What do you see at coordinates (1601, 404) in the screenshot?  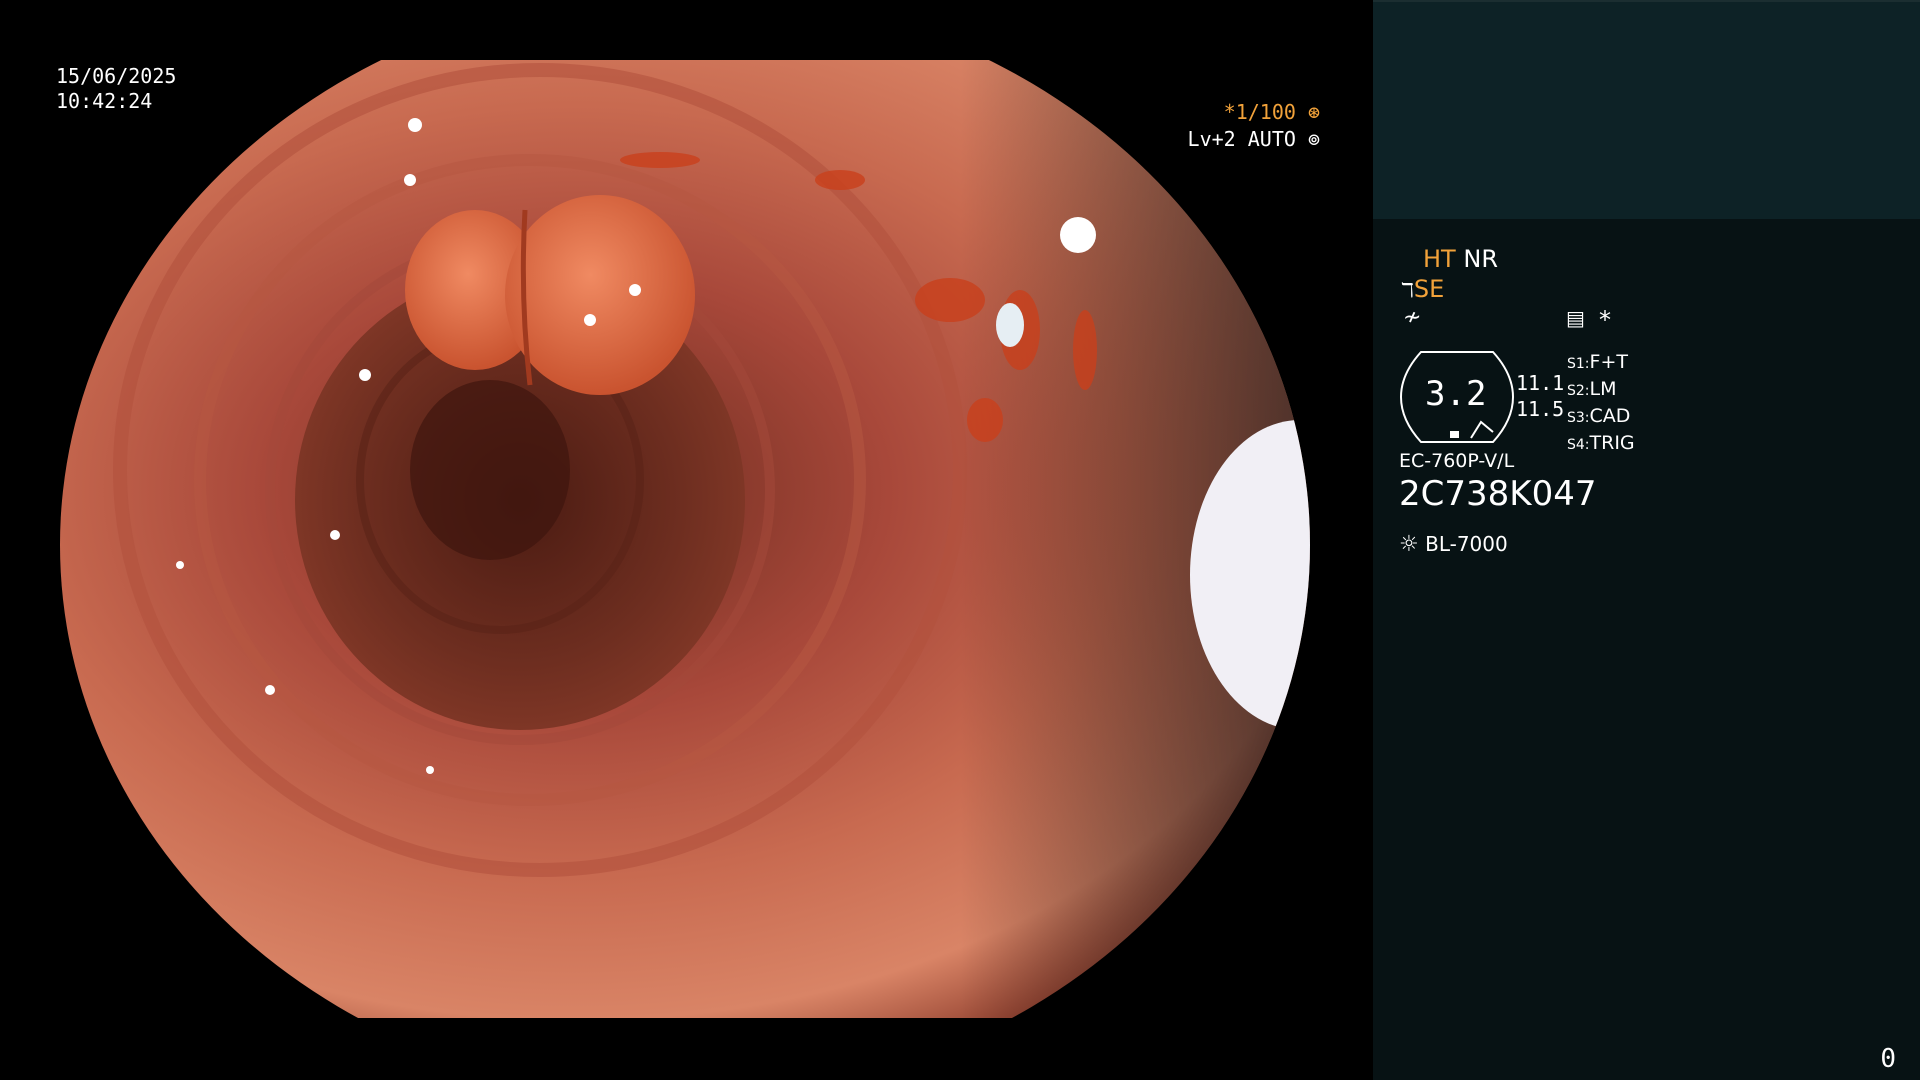 I see `switch-list: S1:F+T S2:LM S3:CAD S4:TRIG` at bounding box center [1601, 404].